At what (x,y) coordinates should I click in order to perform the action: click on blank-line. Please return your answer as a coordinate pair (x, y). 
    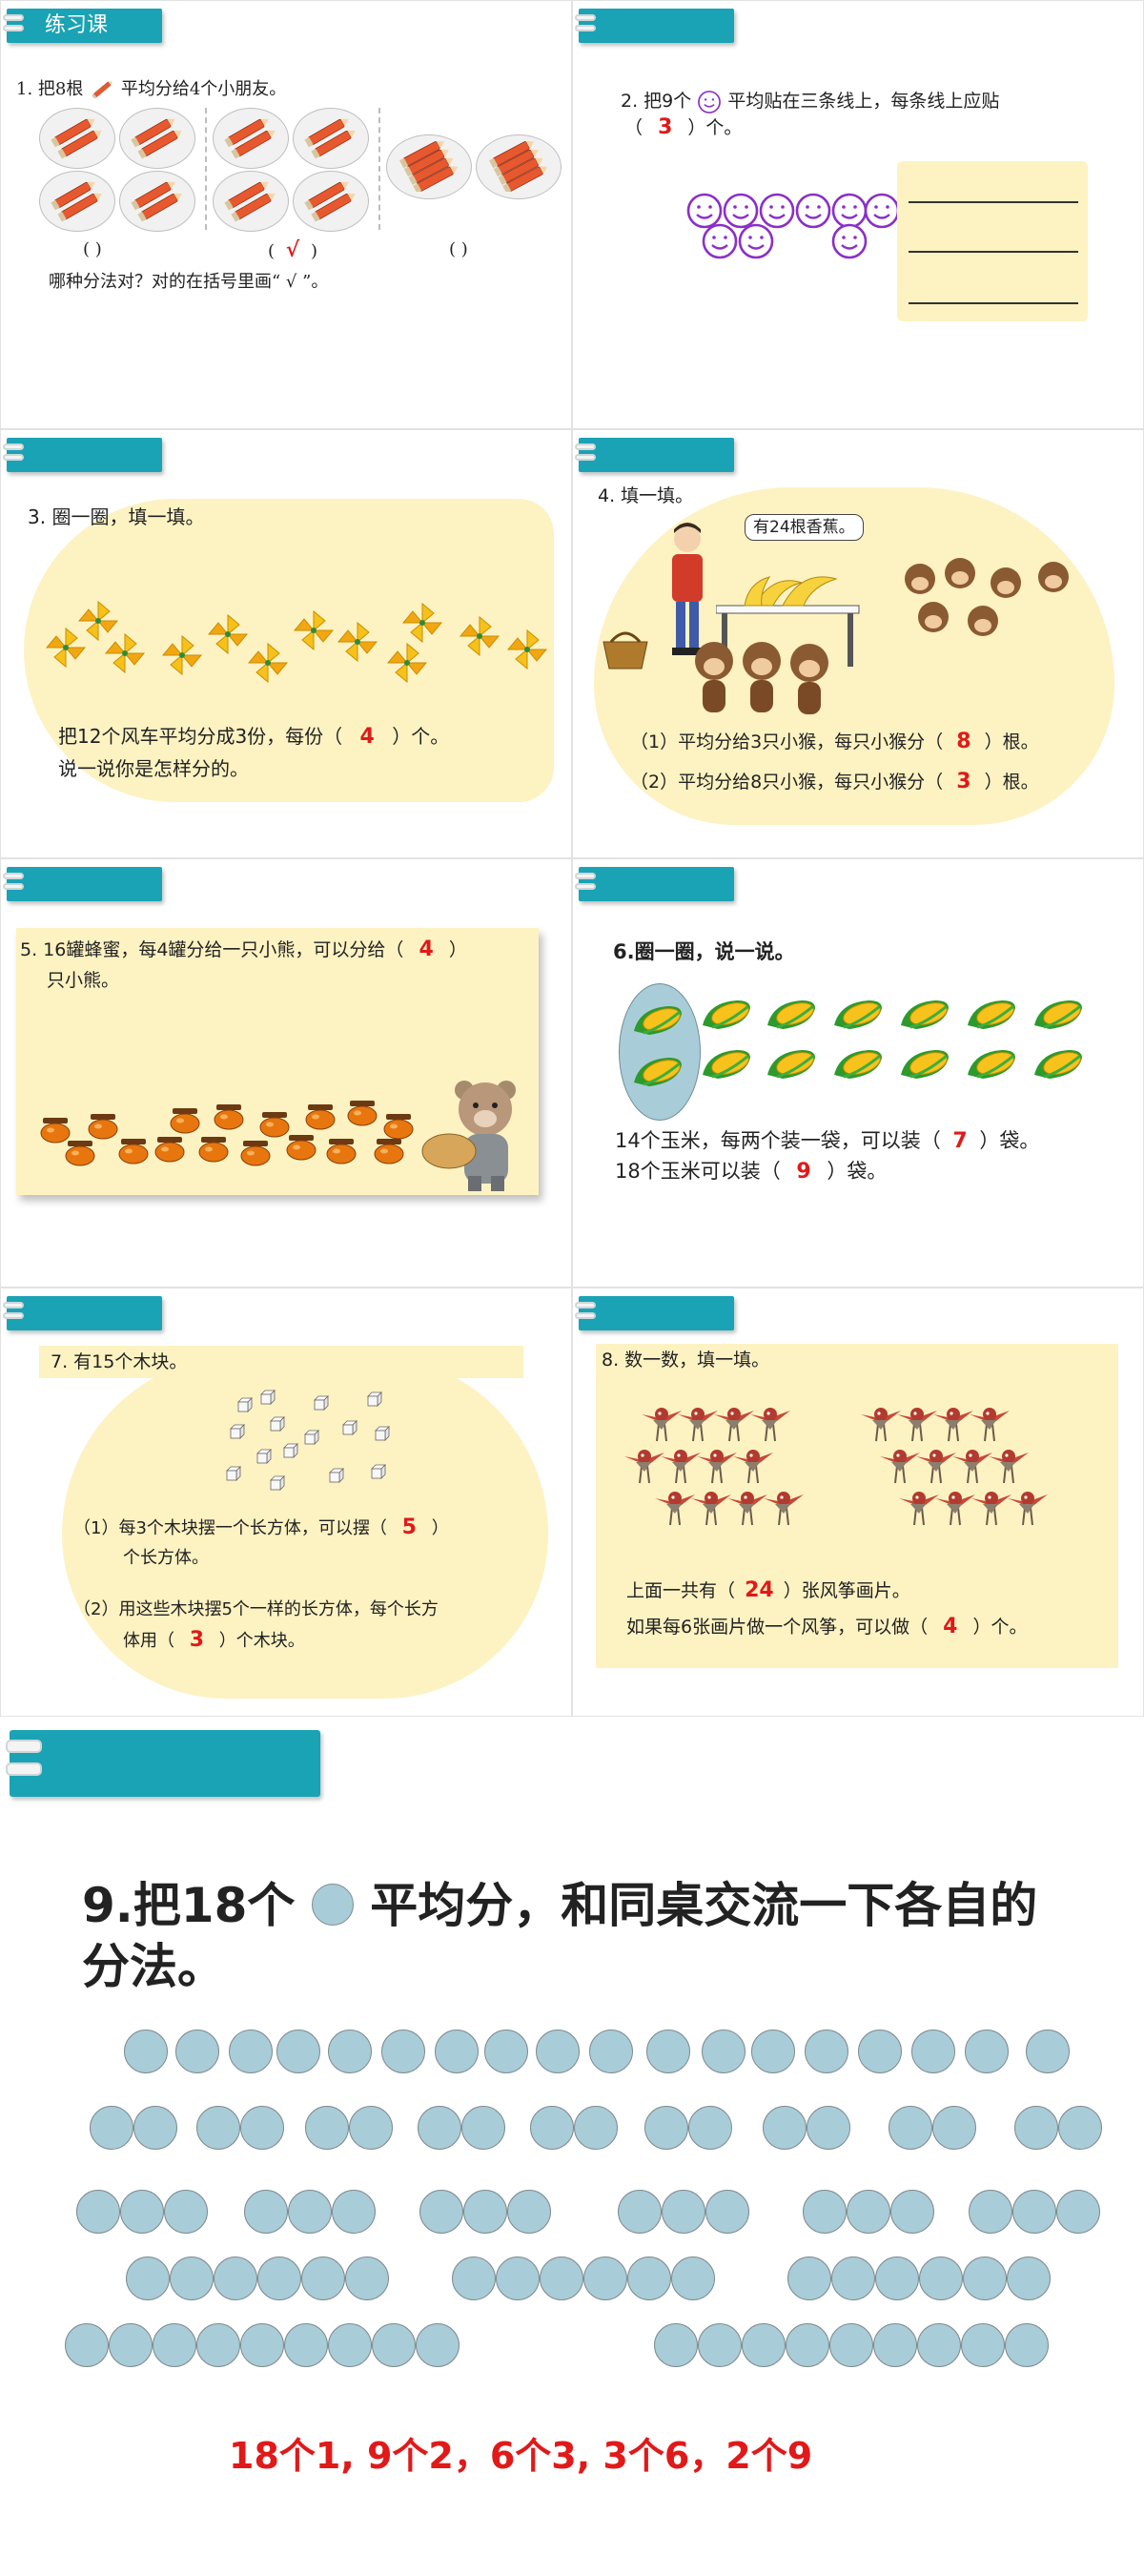
    Looking at the image, I should click on (994, 202).